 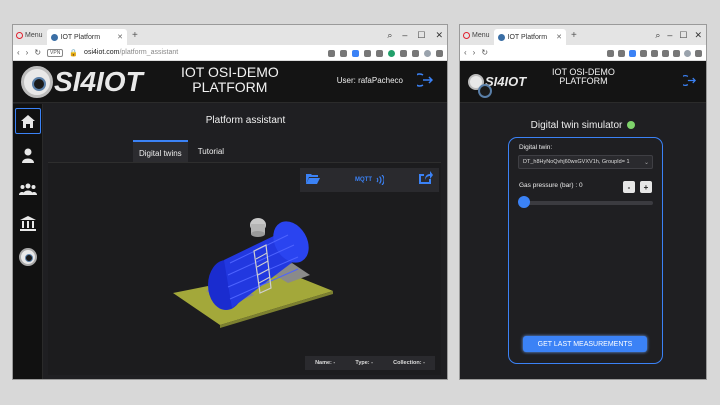 I want to click on home-icon, so click(x=28, y=121).